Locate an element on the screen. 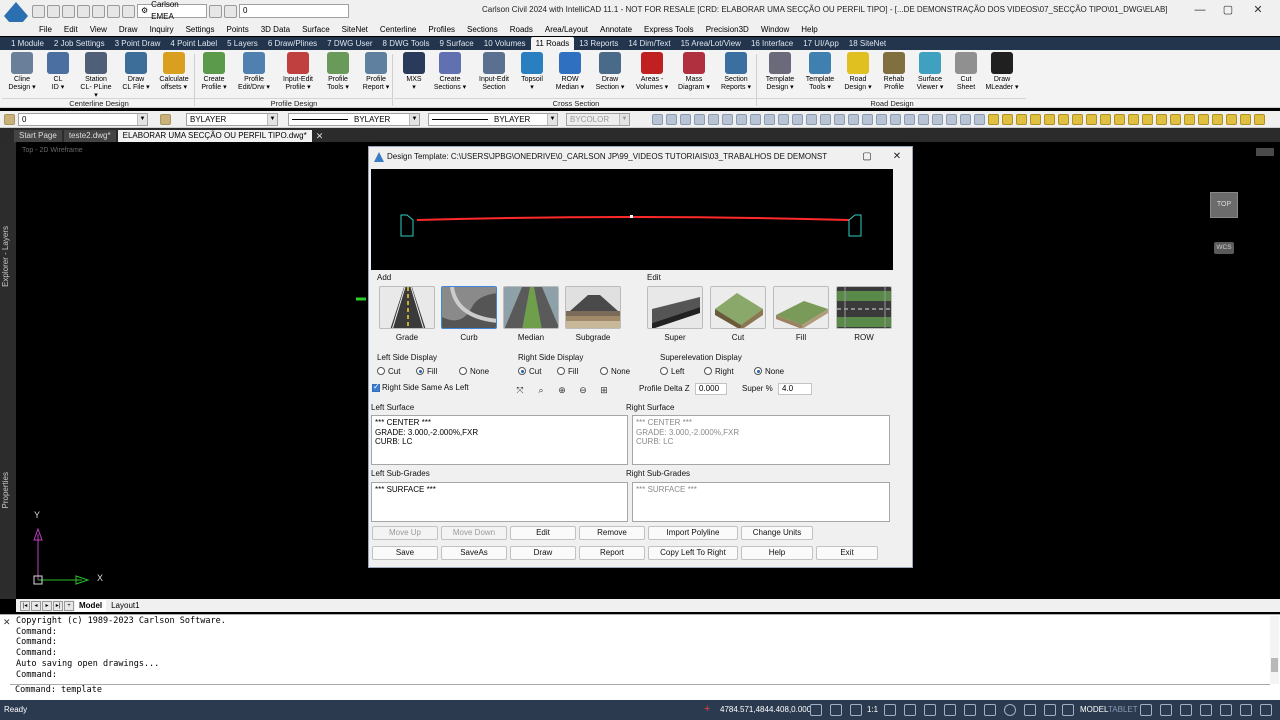 Image resolution: width=1280 pixels, height=720 pixels. tablet-toggle: TABLET is located at coordinates (1123, 709).